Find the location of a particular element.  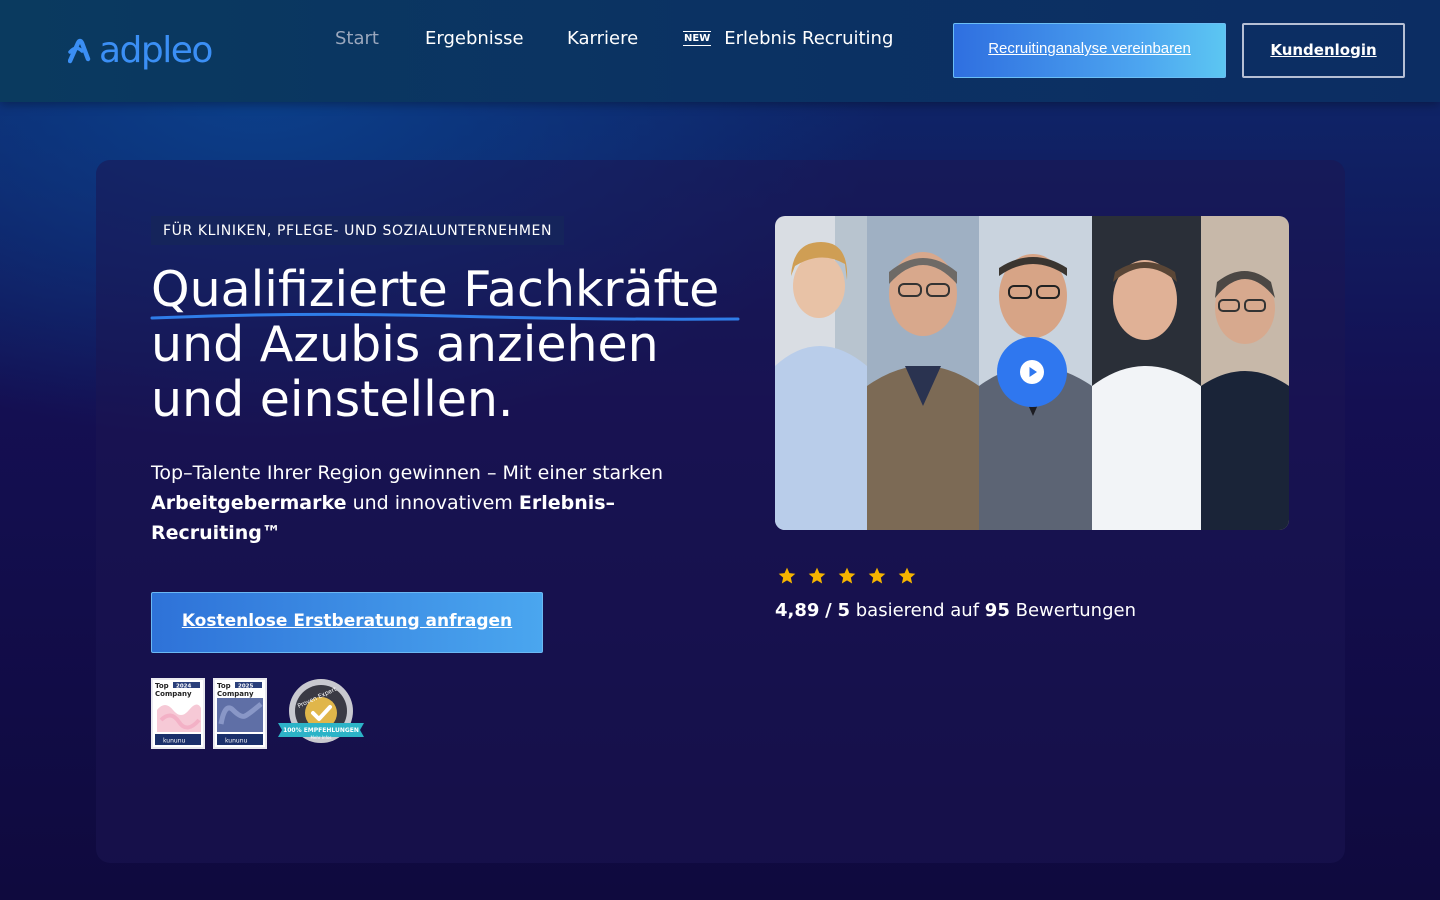

logo-mark-icon is located at coordinates (79, 51).